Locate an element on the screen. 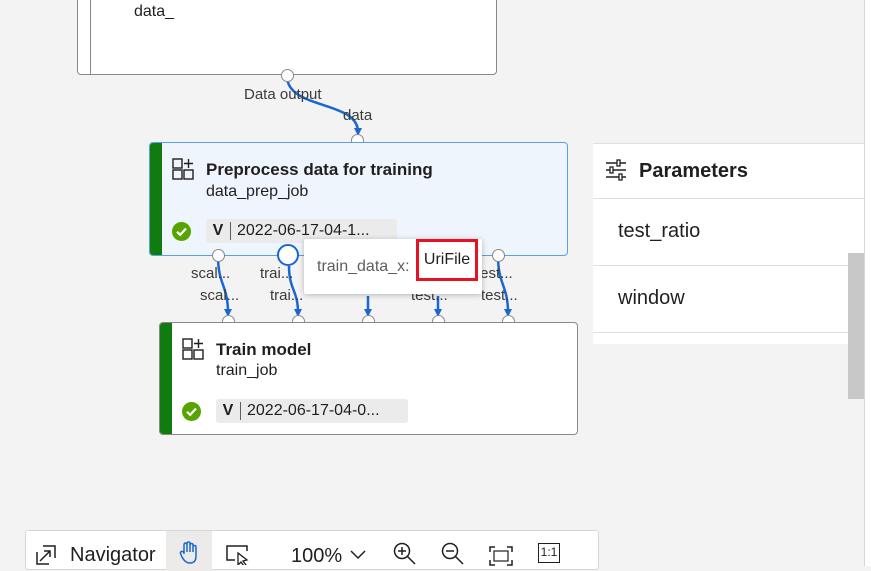  tooltip-port-name: train_data_x: is located at coordinates (363, 266).